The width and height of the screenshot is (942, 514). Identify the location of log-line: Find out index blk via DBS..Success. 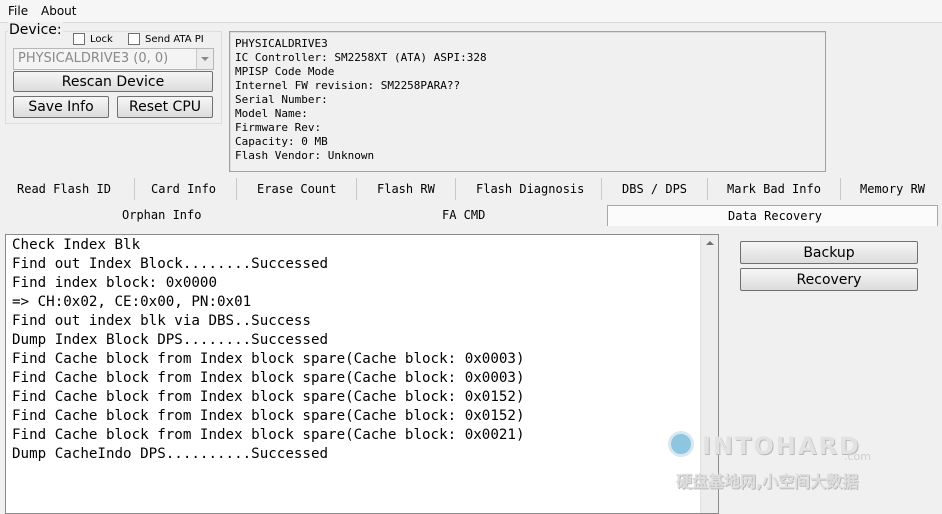
(161, 321).